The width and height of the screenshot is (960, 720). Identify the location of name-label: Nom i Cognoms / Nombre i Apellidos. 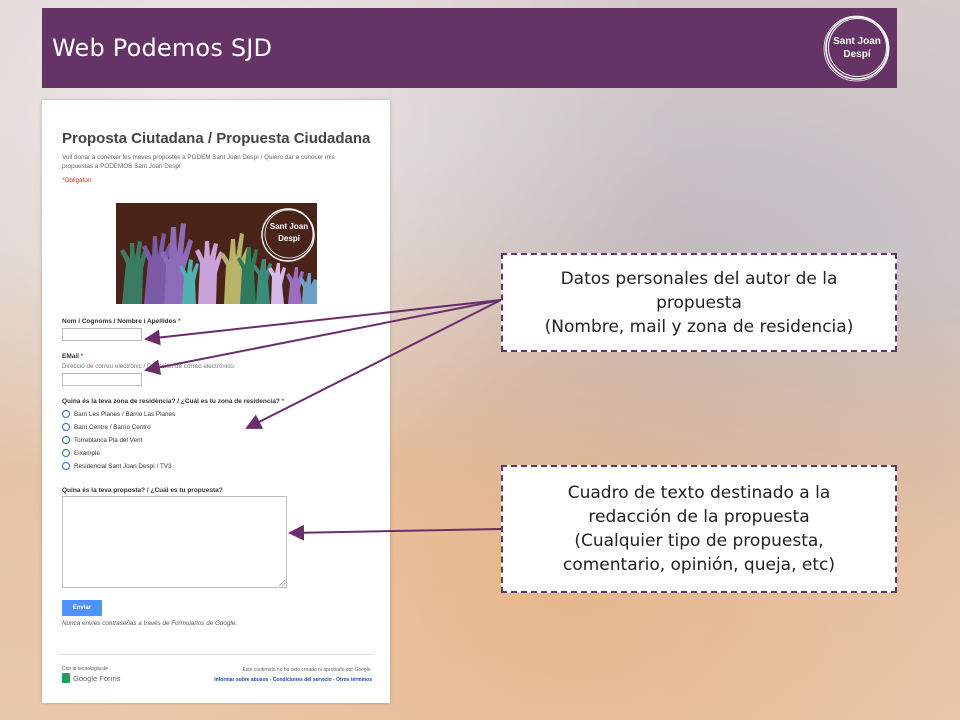
(119, 321).